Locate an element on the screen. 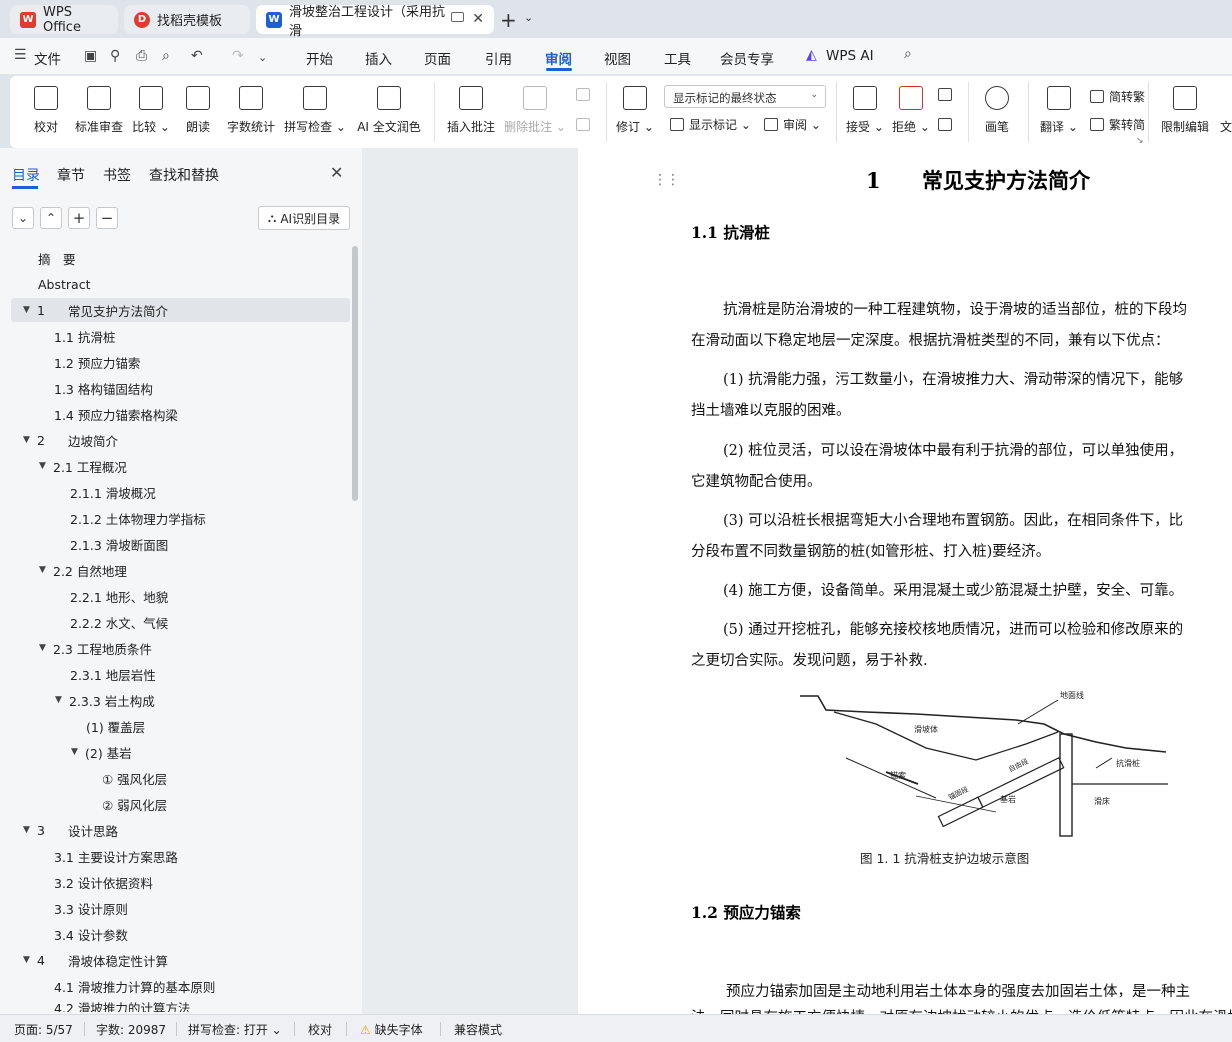 The image size is (1232, 1042). toc-item: Abstract is located at coordinates (64, 284).